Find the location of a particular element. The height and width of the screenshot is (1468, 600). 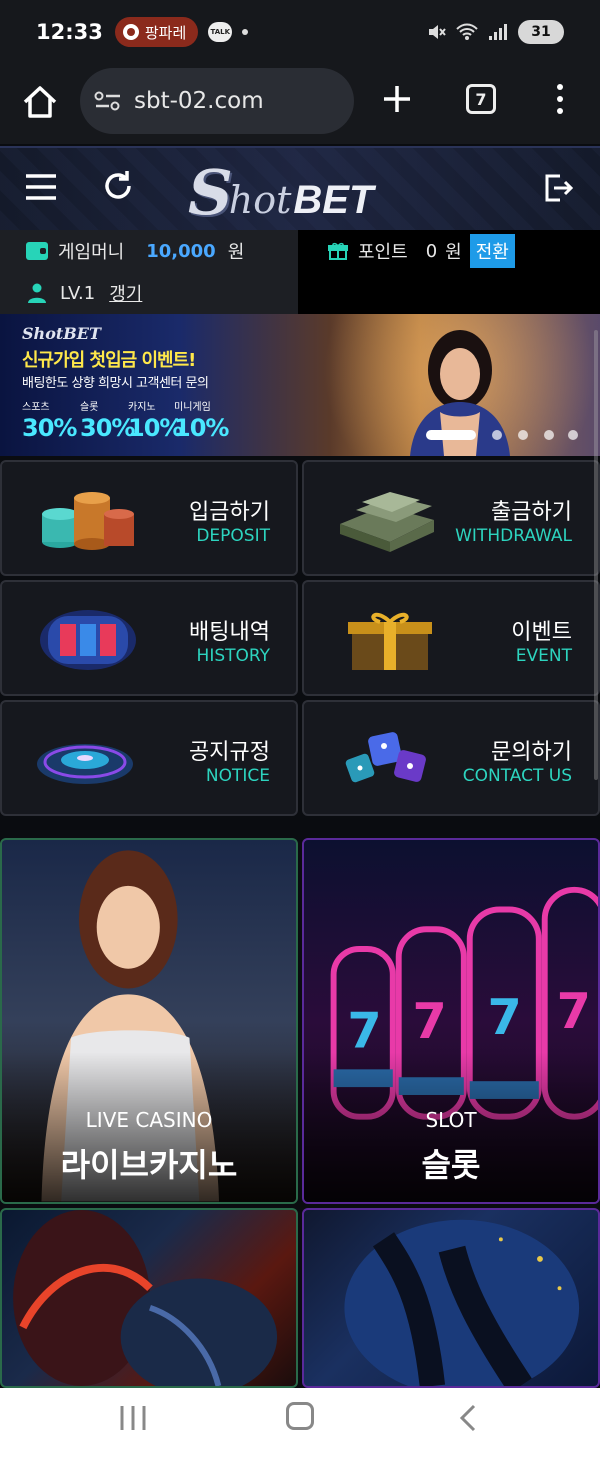

banner-category: 미니게임 is located at coordinates (192, 407).